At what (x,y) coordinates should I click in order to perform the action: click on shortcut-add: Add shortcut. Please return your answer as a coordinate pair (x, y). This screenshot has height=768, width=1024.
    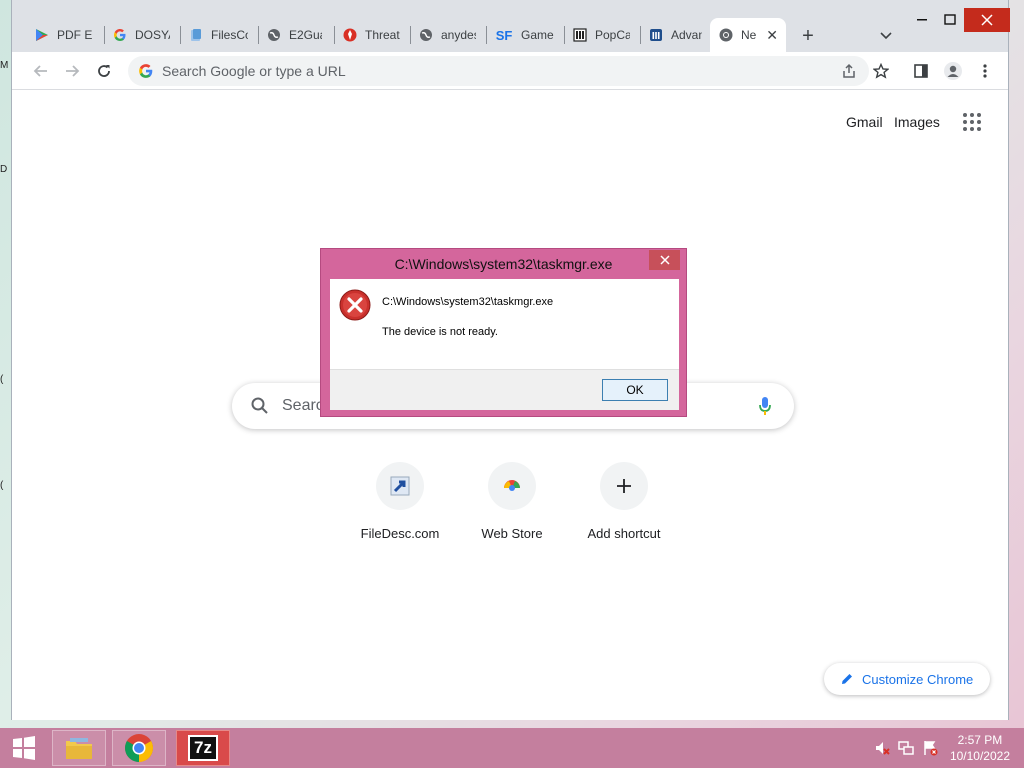
    Looking at the image, I should click on (624, 501).